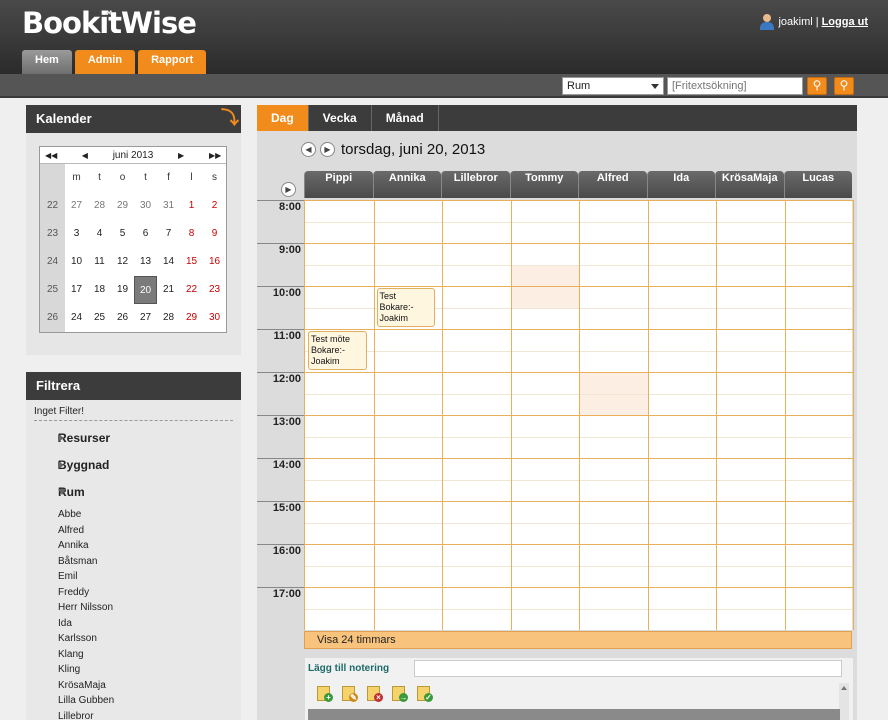 This screenshot has height=720, width=888. Describe the element at coordinates (578, 640) in the screenshot. I see `show-24h-button: Visa 24 timmars` at that location.